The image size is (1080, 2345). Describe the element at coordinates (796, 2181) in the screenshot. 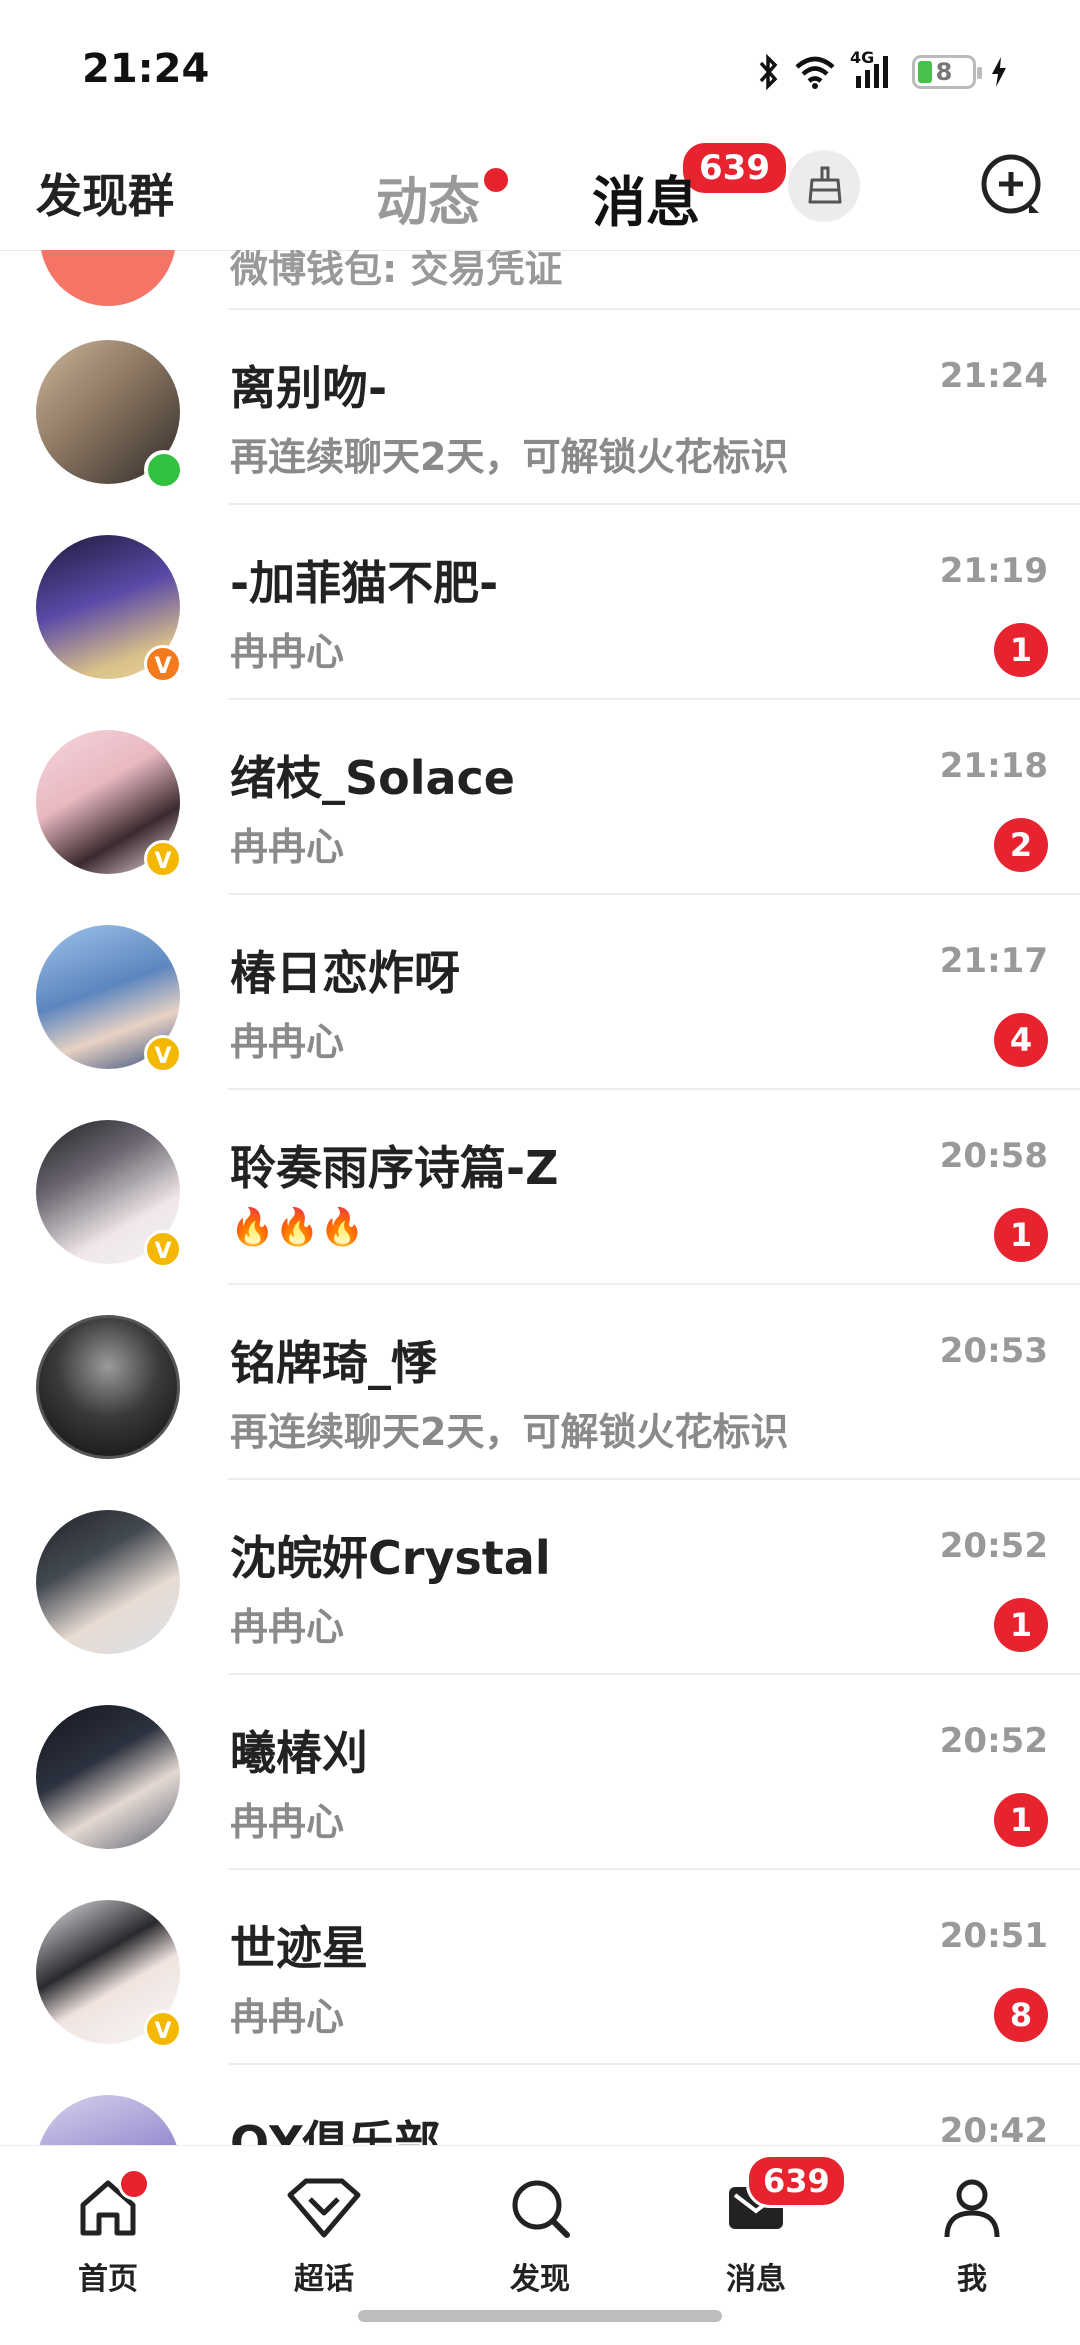

I see `messages-nav-badge: 639` at that location.